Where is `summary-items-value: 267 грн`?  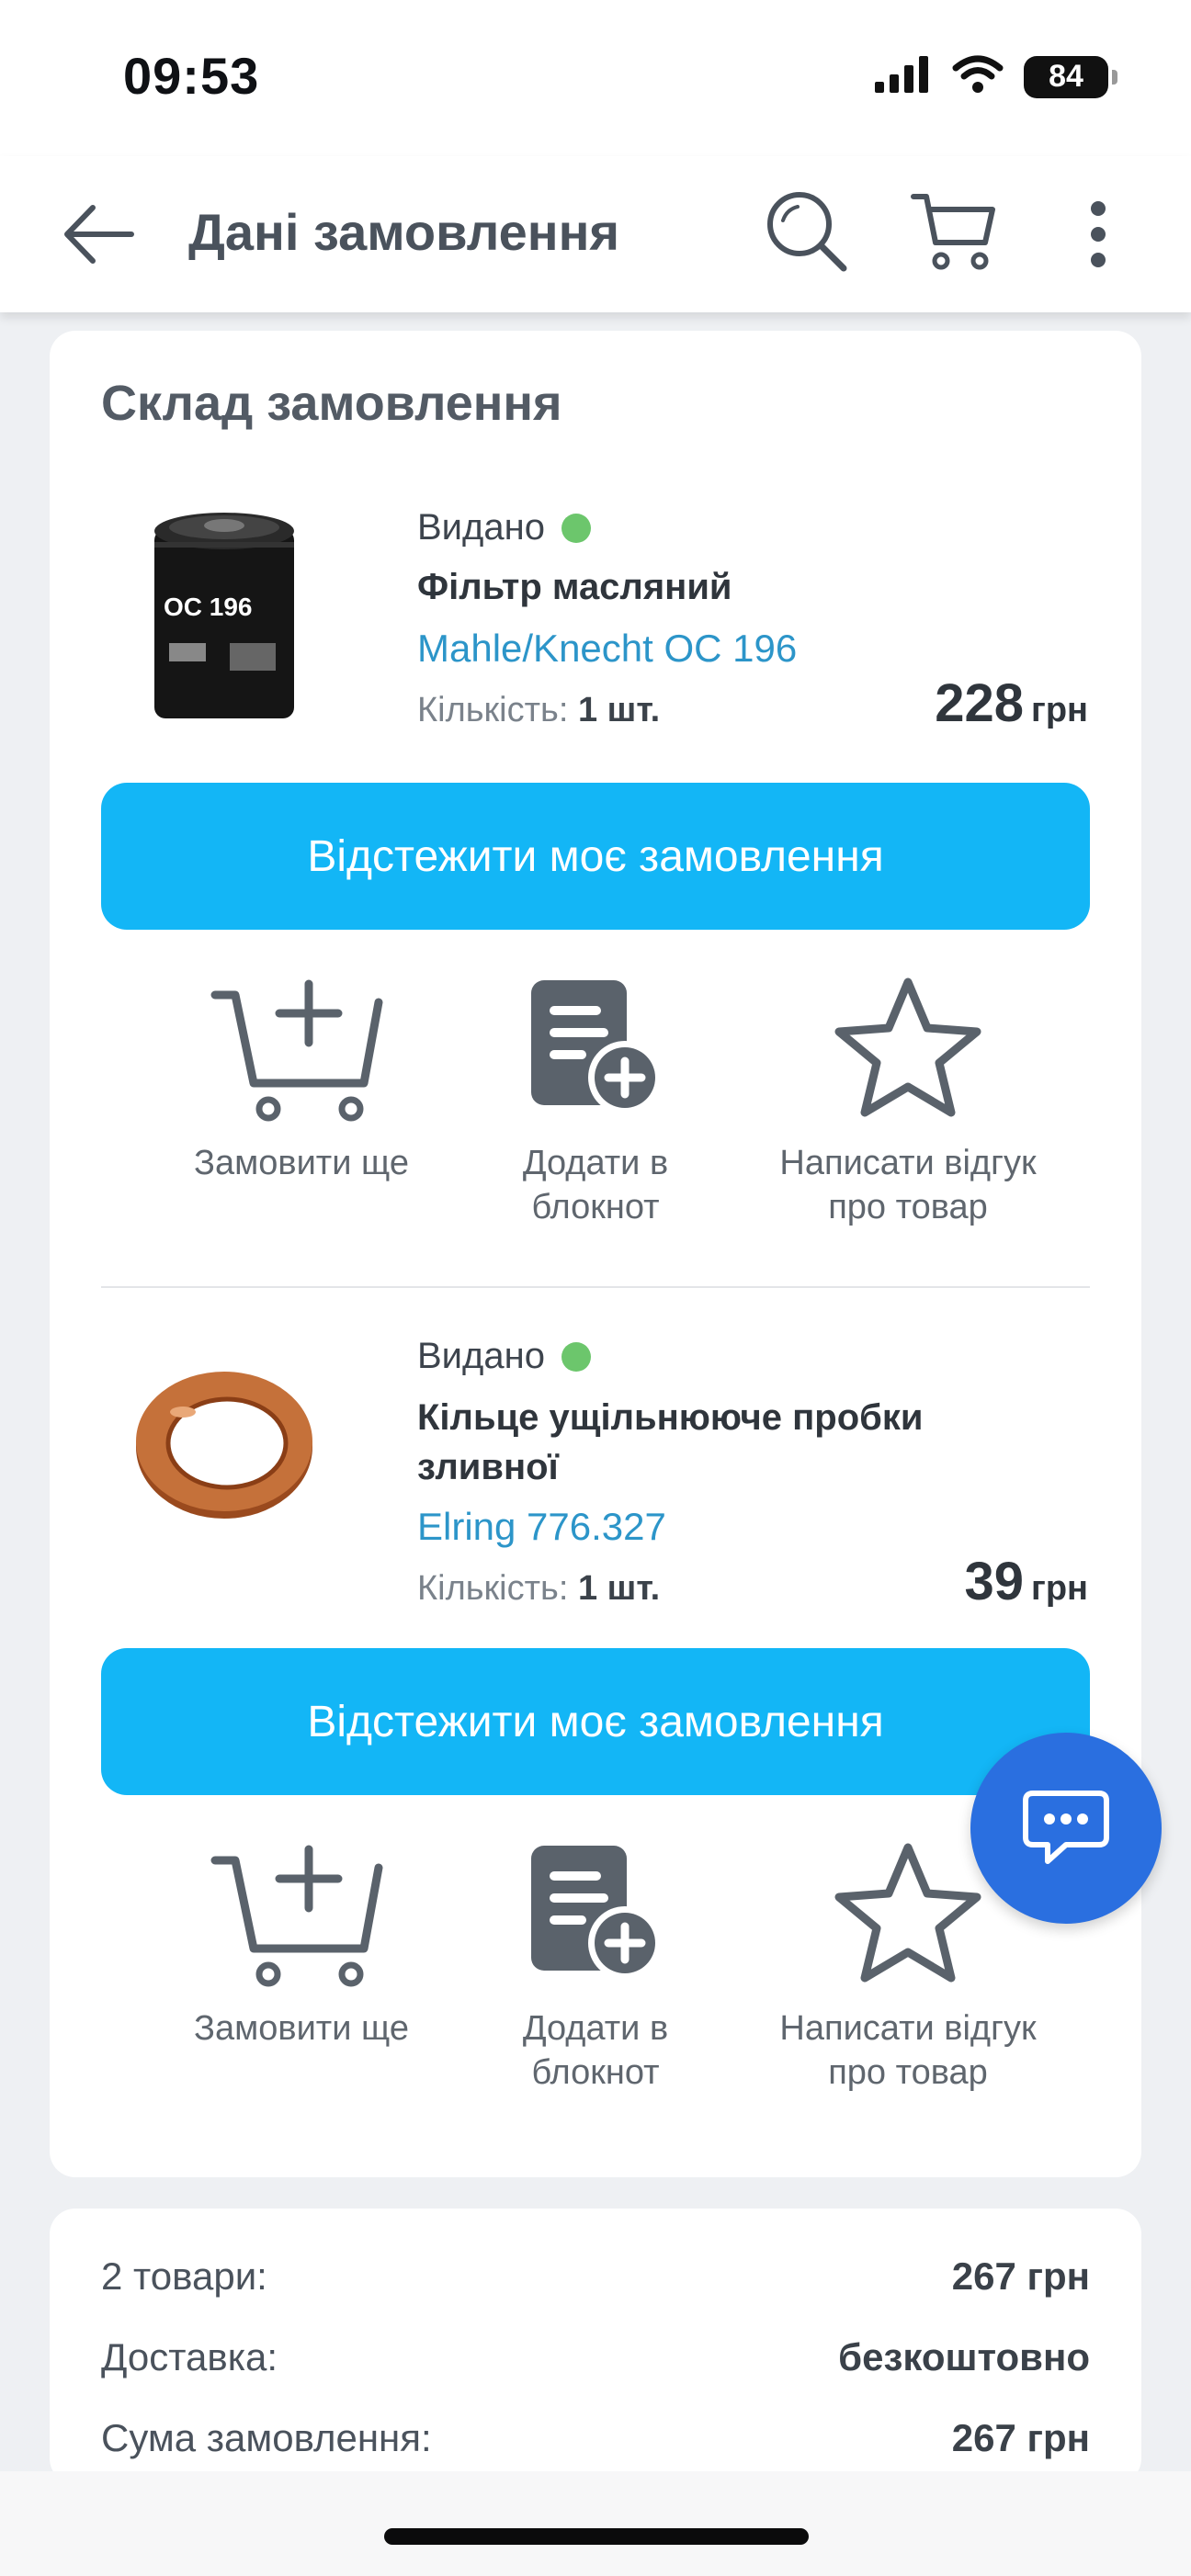 summary-items-value: 267 грн is located at coordinates (1021, 2276).